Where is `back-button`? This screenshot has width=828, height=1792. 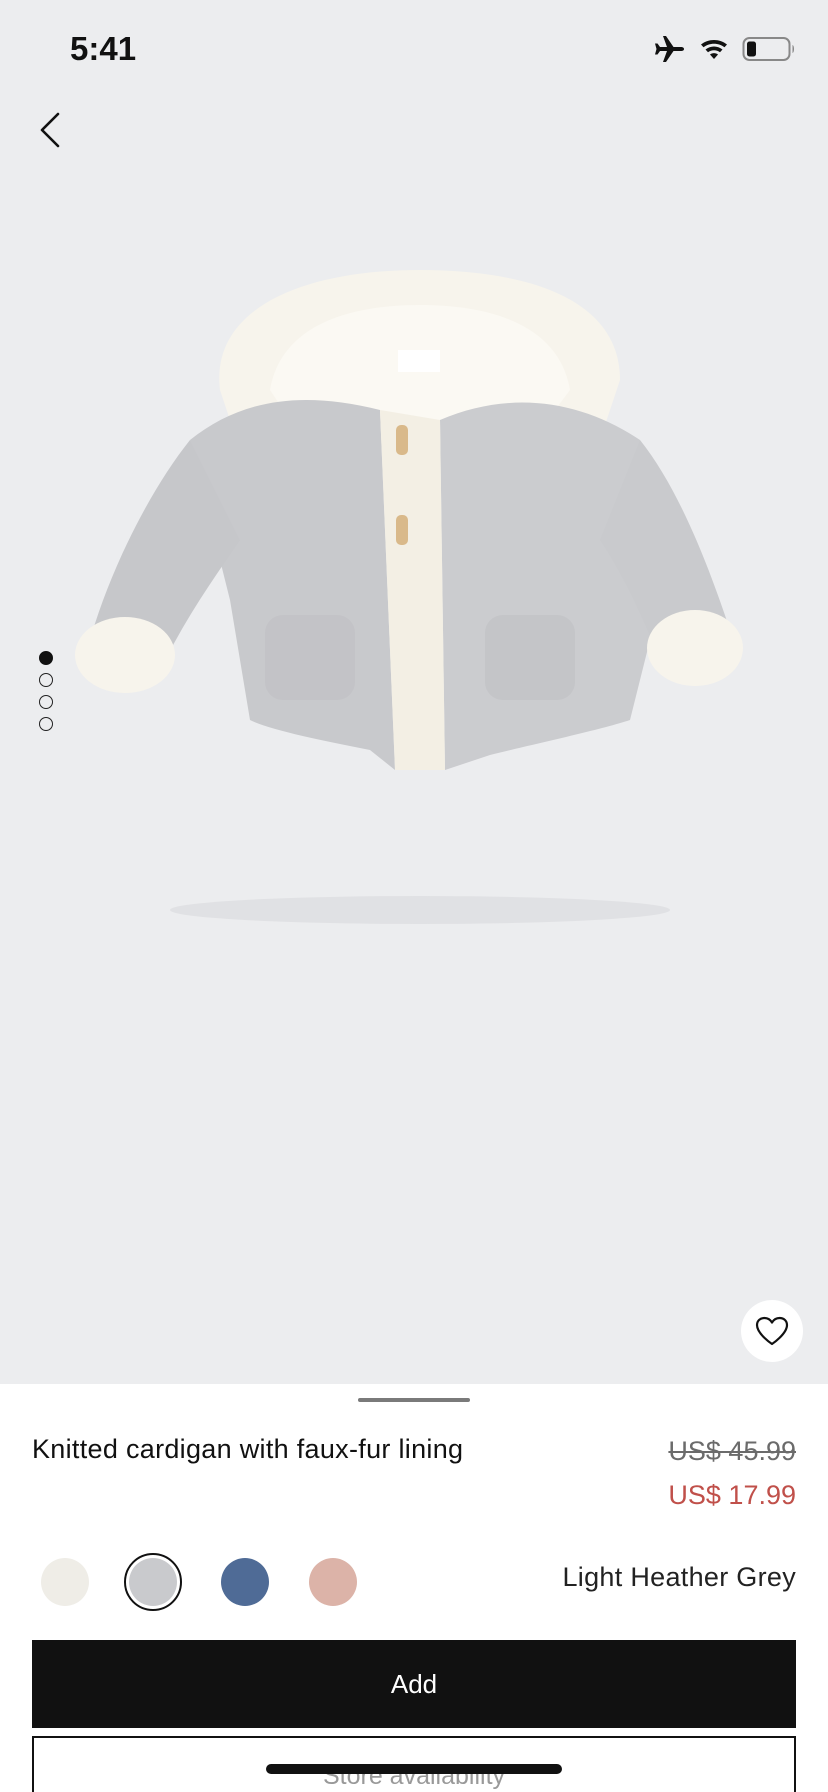
back-button is located at coordinates (50, 130).